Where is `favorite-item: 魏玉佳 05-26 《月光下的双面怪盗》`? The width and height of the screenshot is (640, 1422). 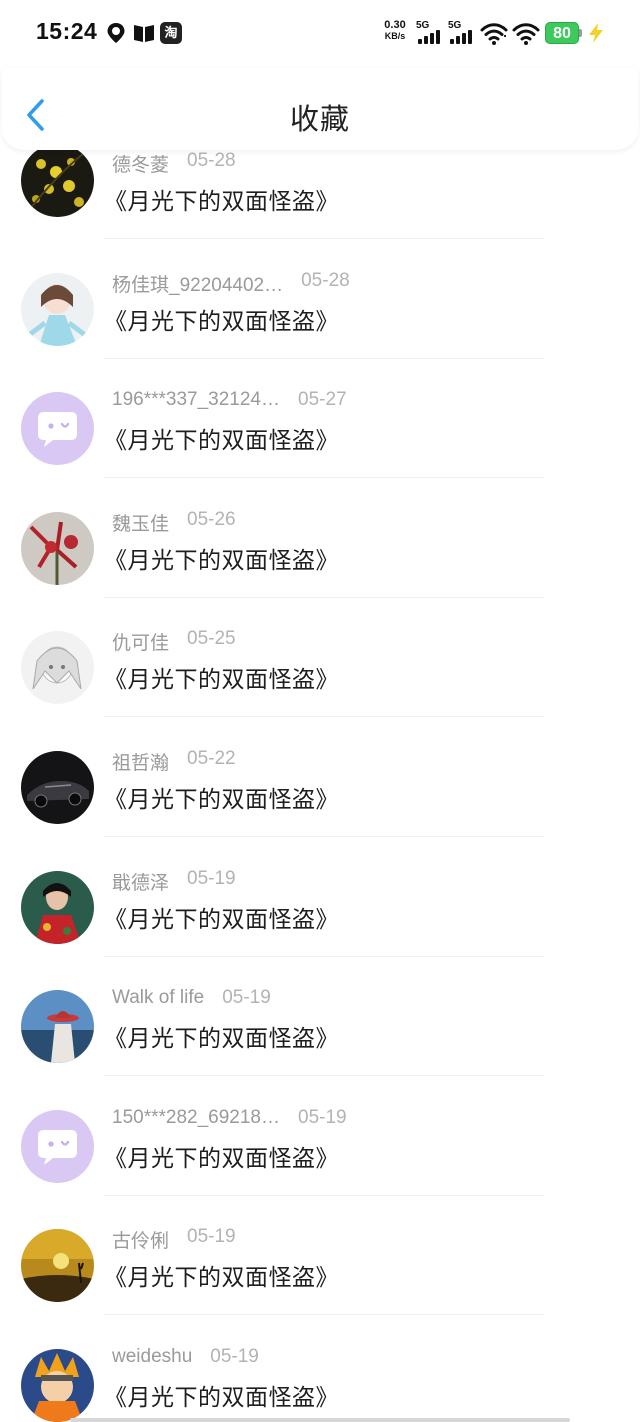 favorite-item: 魏玉佳 05-26 《月光下的双面怪盗》 is located at coordinates (320, 569).